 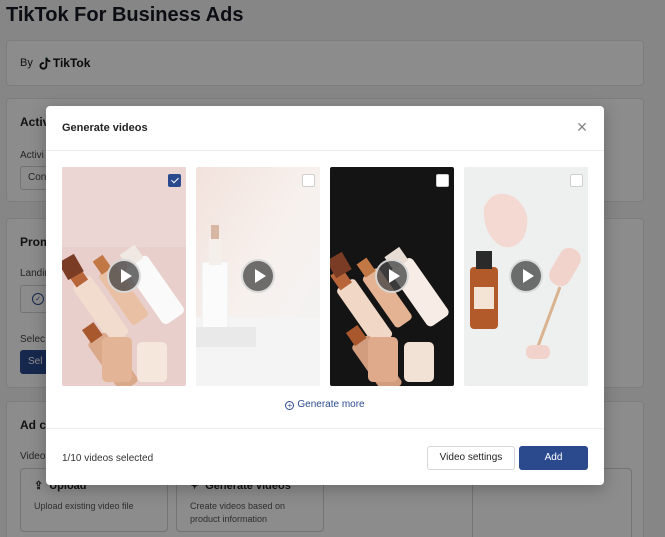 I want to click on selected-count: 1/10 videos selected, so click(x=108, y=458).